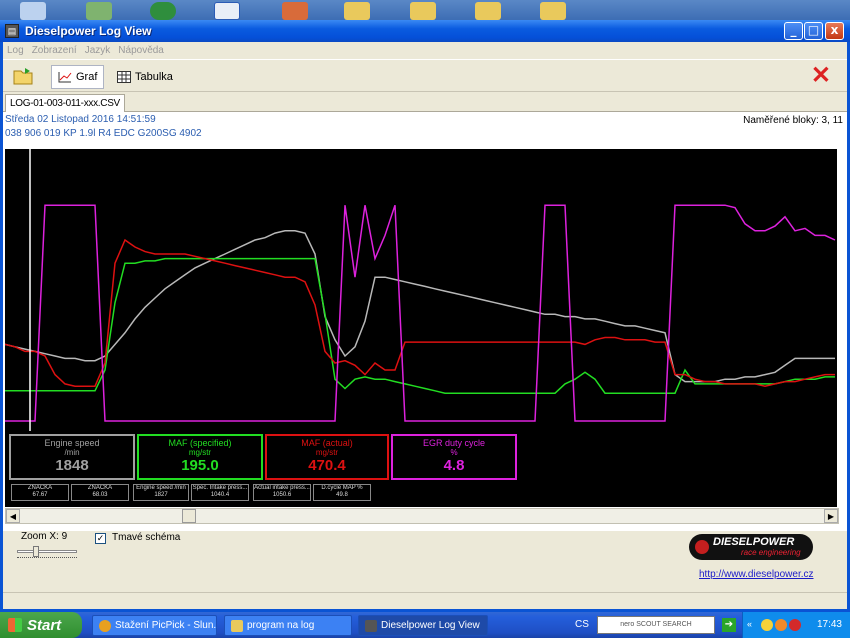  Describe the element at coordinates (754, 542) in the screenshot. I see `logo-brand: DIESELPOWER` at that location.